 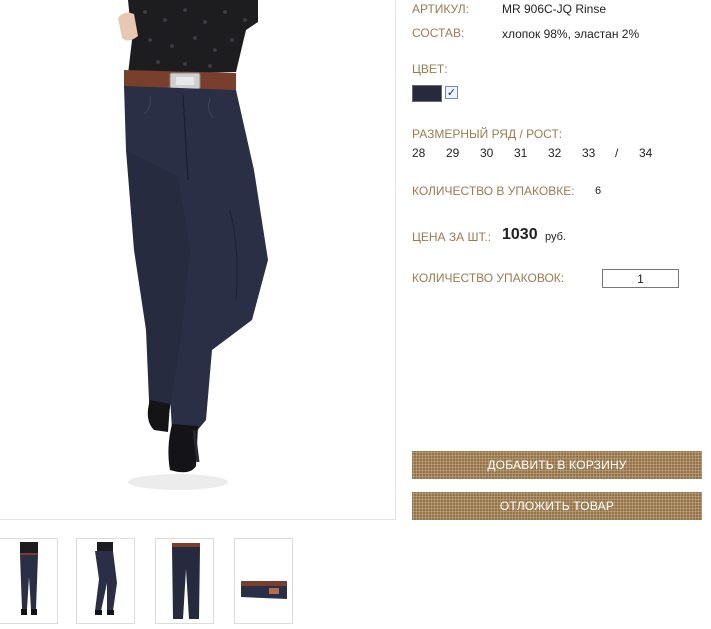 What do you see at coordinates (488, 278) in the screenshot?
I see `order-quantity-label: КОЛИЧЕСТВО УПАКОВОК:` at bounding box center [488, 278].